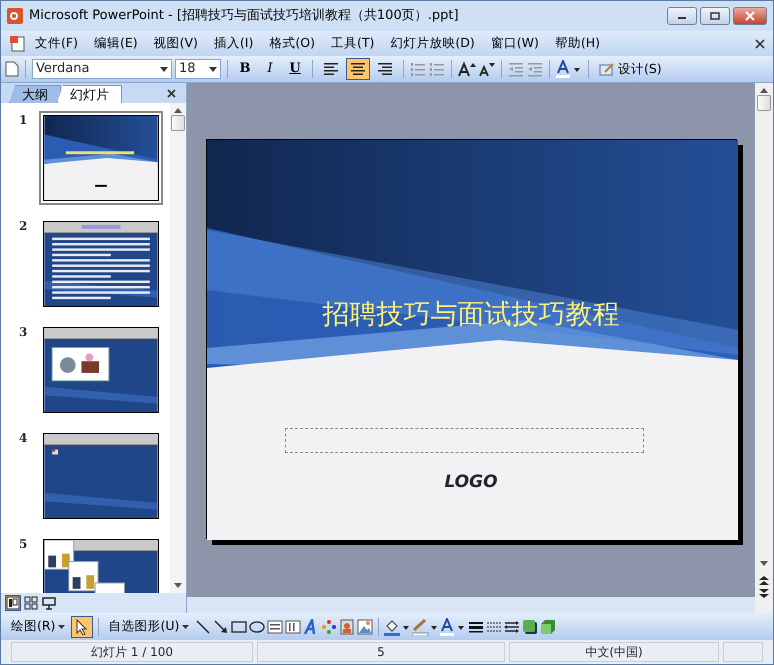  Describe the element at coordinates (530, 626) in the screenshot. I see `shadow-style-icon` at that location.